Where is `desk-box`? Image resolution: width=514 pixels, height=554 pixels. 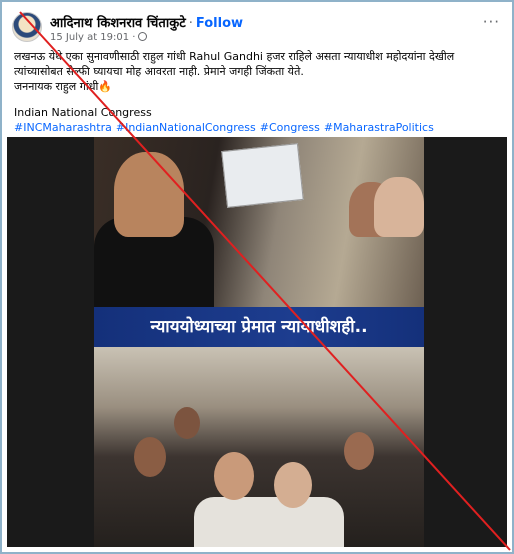 desk-box is located at coordinates (262, 175).